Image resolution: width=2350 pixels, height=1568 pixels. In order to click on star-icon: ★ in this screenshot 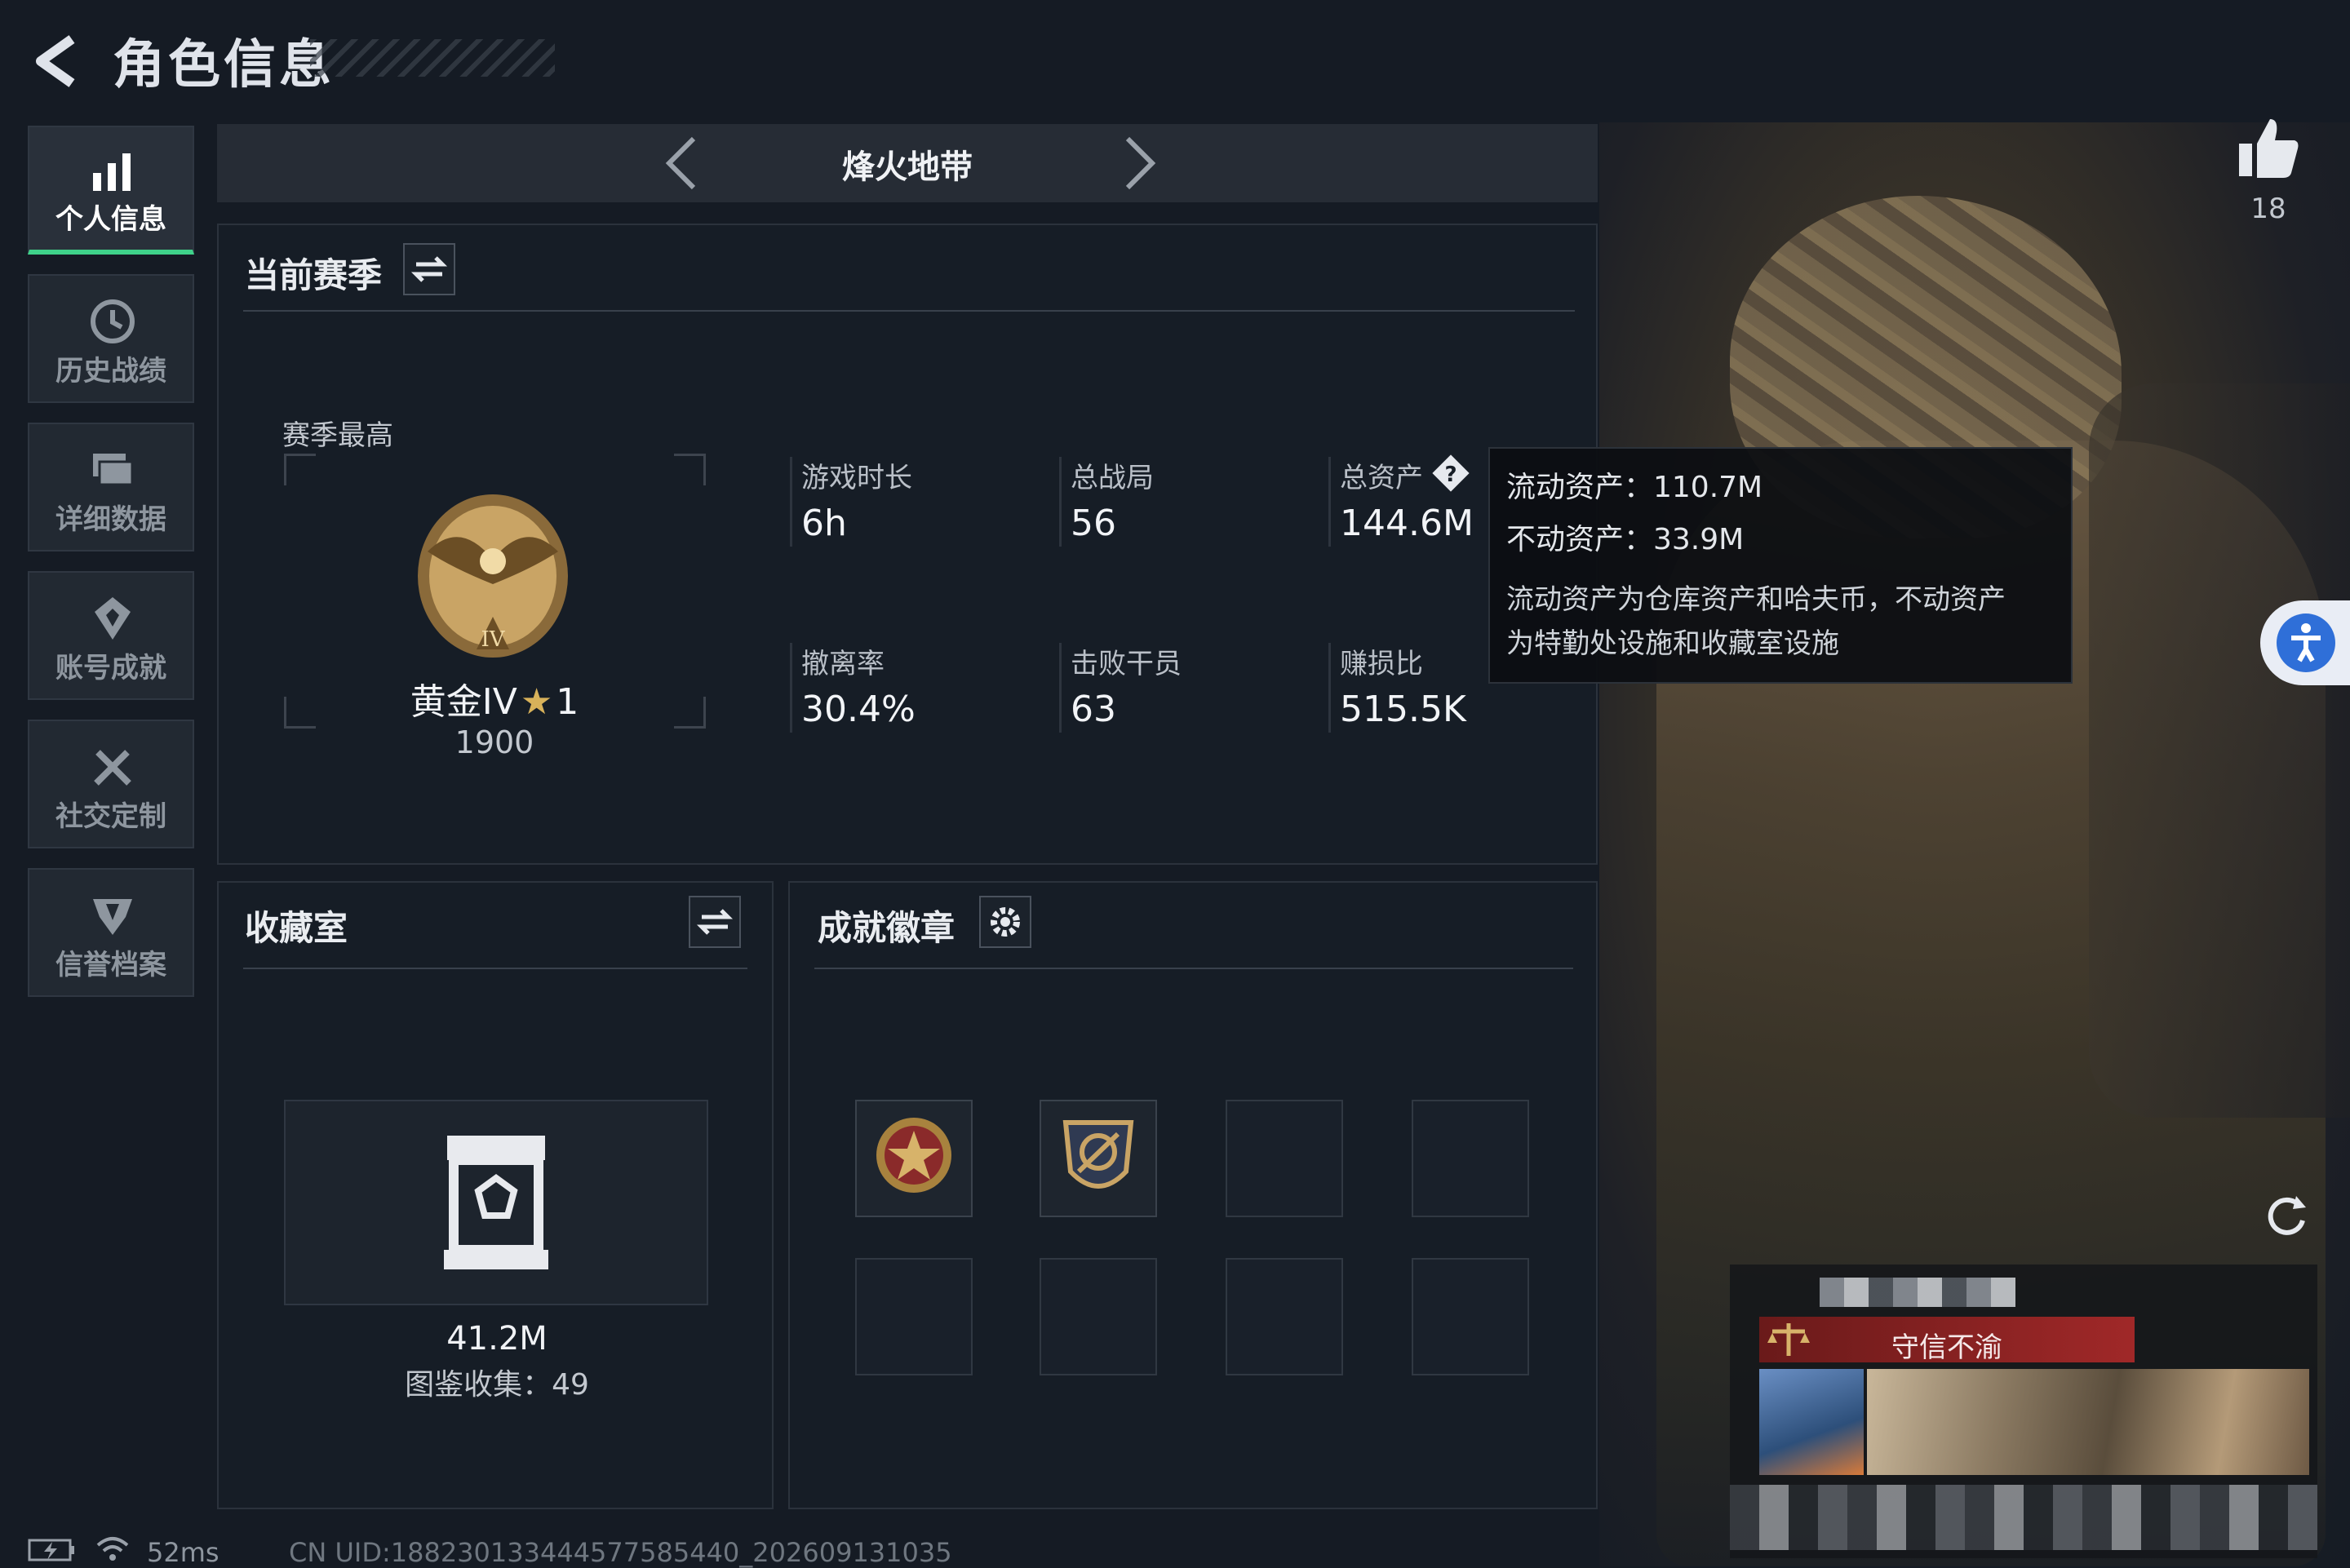, I will do `click(536, 702)`.